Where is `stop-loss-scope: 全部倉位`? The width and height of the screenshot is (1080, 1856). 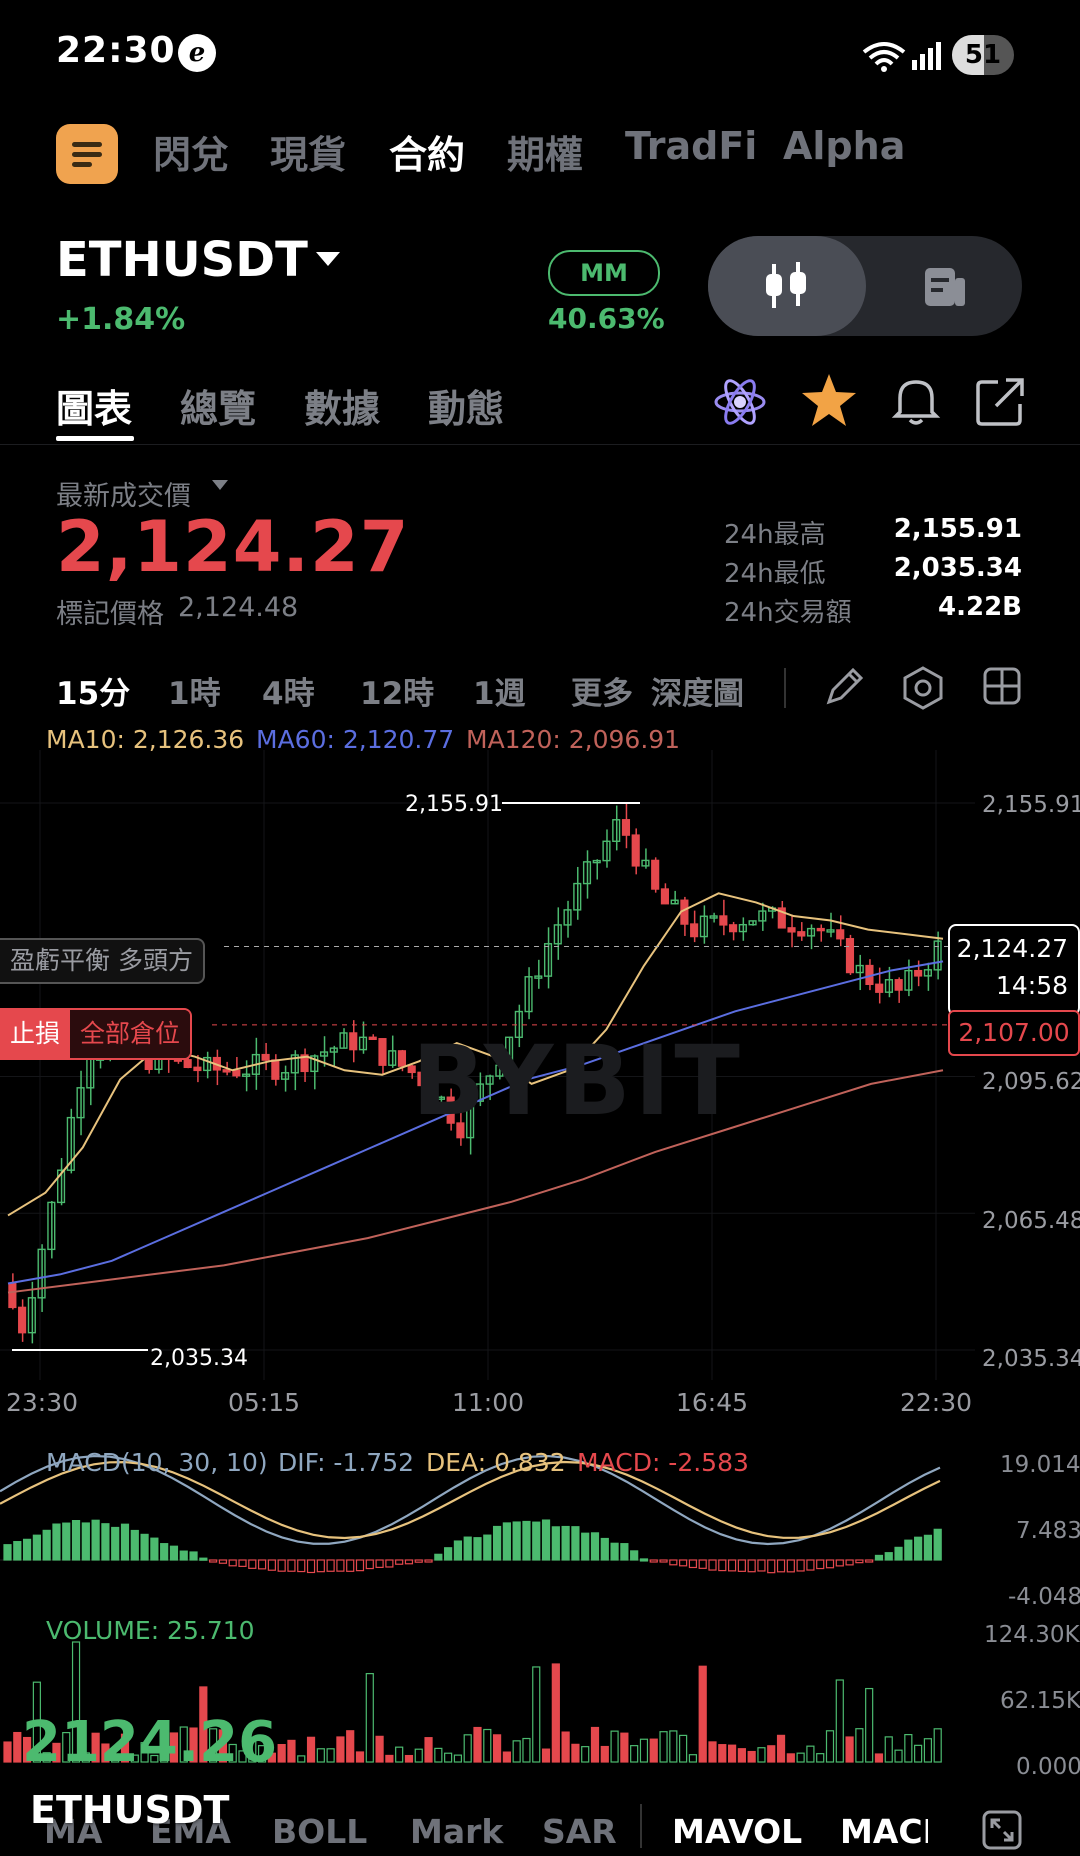
stop-loss-scope: 全部倉位 is located at coordinates (130, 1034).